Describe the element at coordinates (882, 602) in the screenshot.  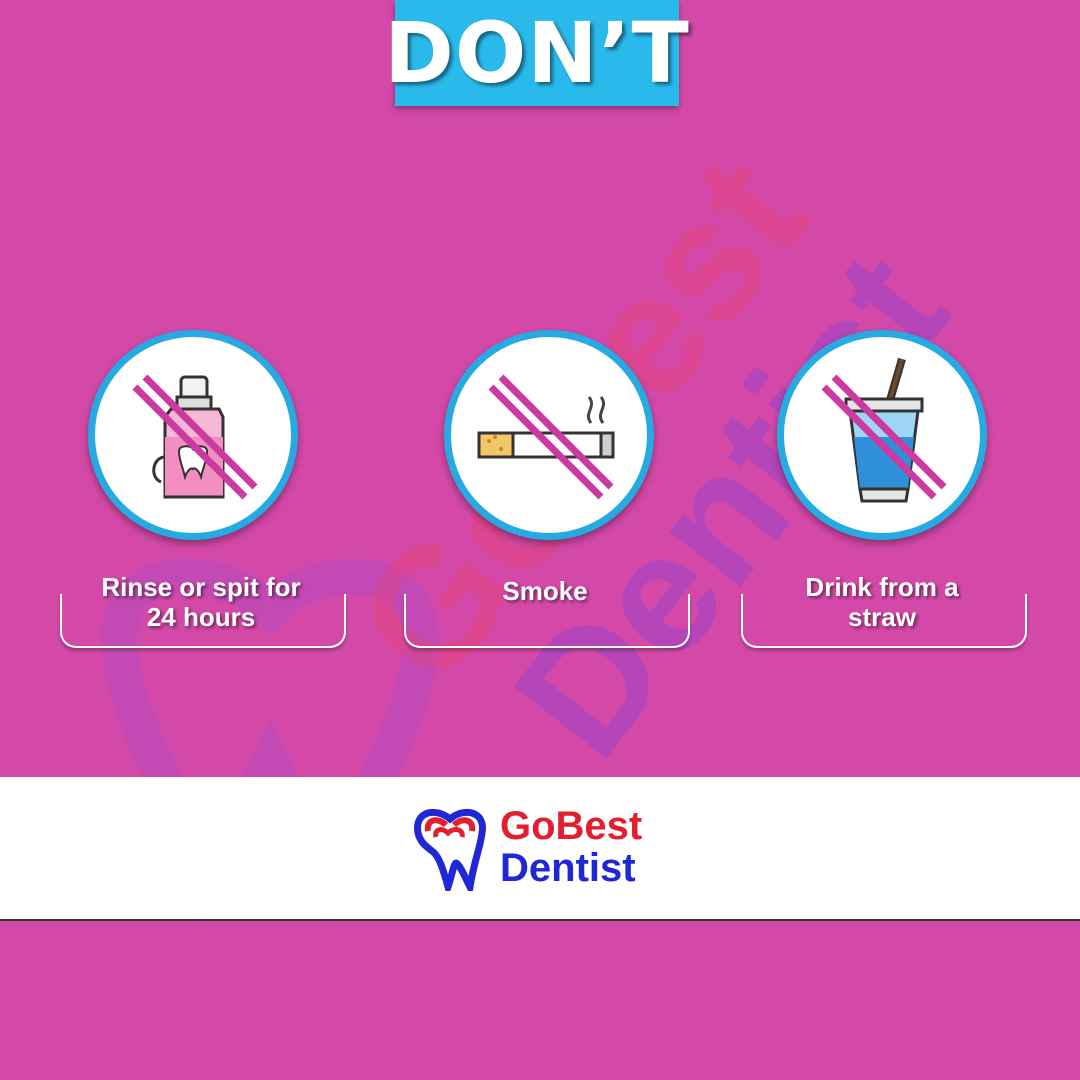
I see `caption-straw: Drink from a straw` at that location.